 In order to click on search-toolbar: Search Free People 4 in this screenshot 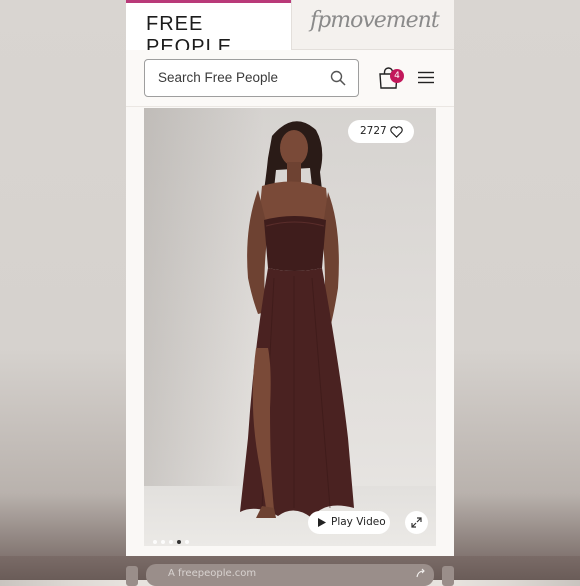, I will do `click(290, 78)`.